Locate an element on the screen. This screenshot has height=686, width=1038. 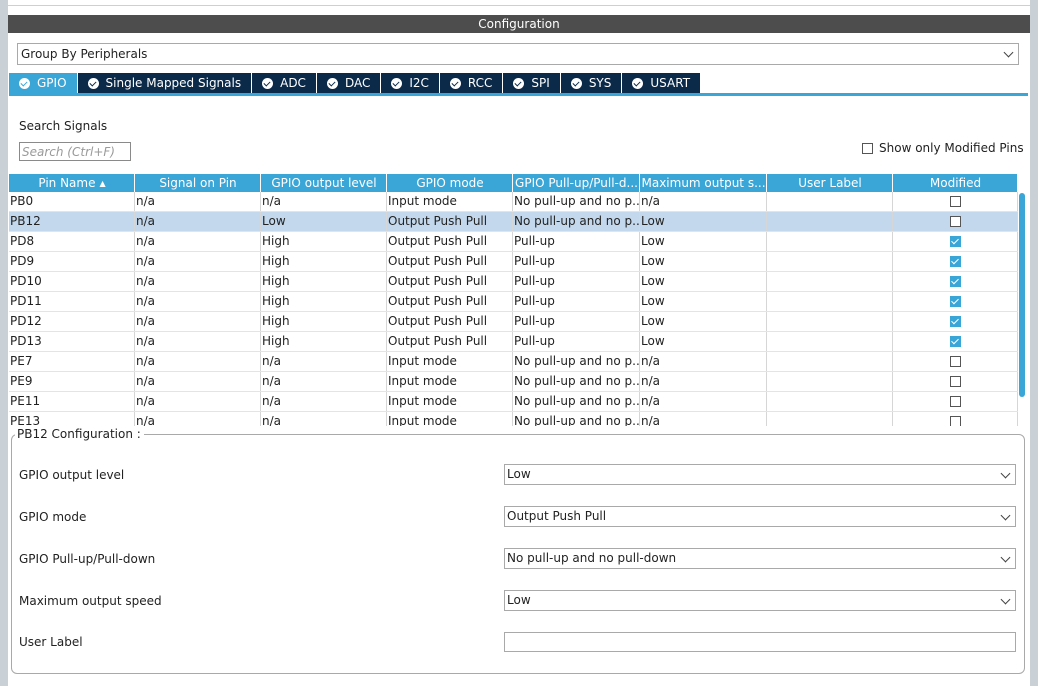
table-cell: PE7 is located at coordinates (72, 361).